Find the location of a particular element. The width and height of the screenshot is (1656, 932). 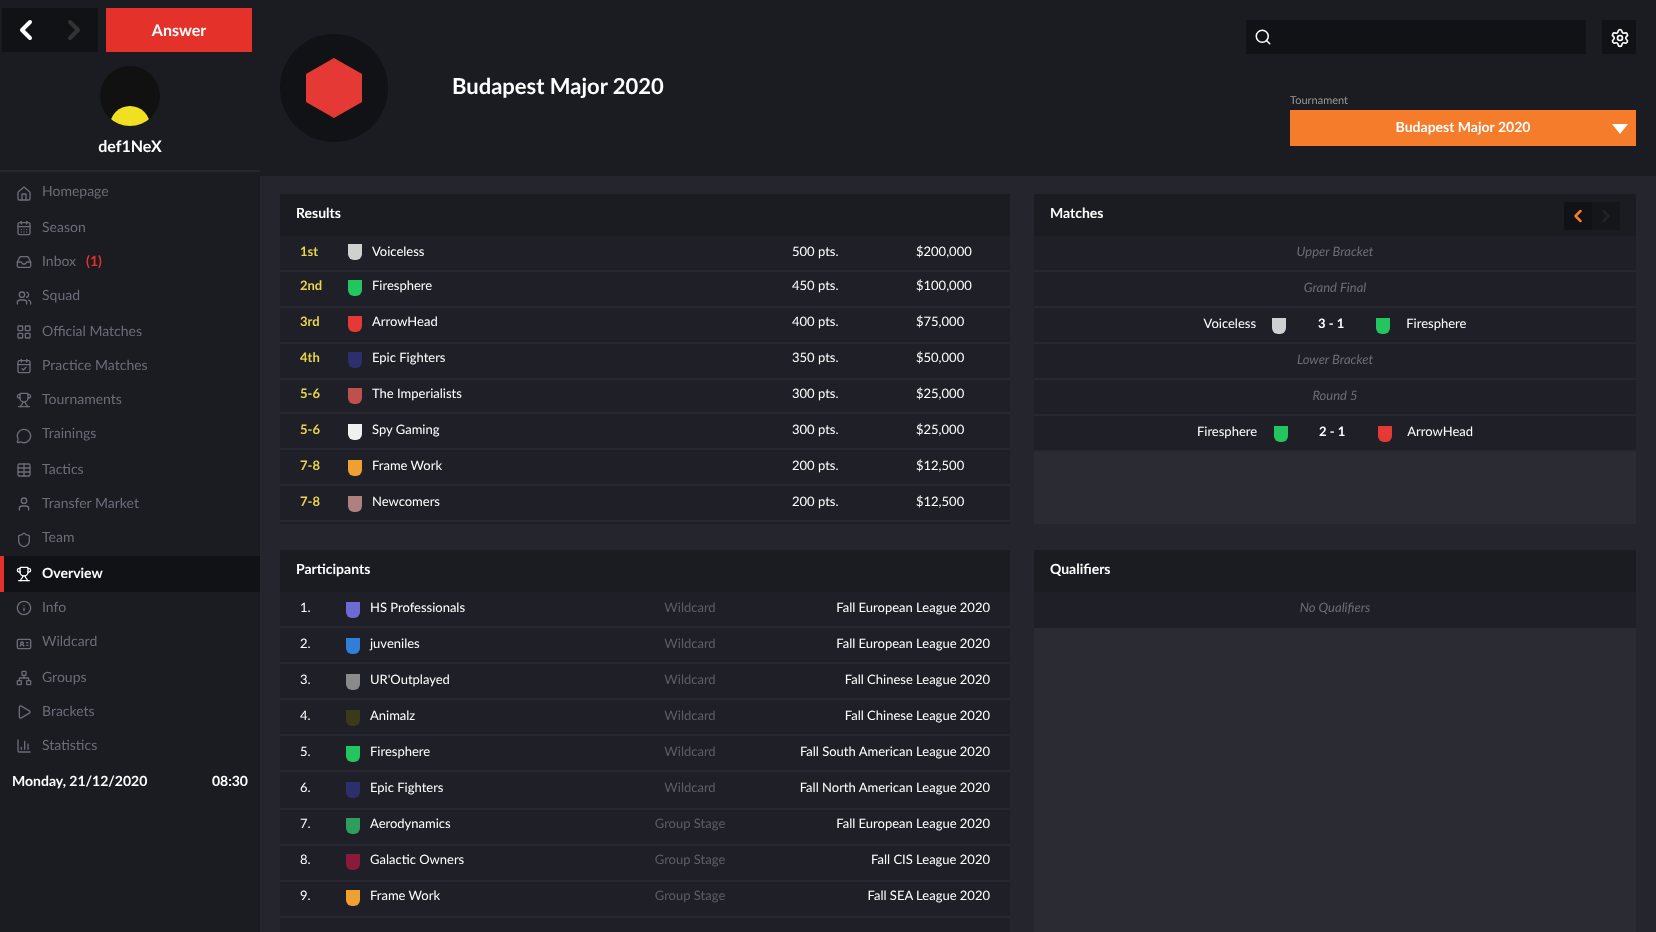

settings-button is located at coordinates (1619, 37).